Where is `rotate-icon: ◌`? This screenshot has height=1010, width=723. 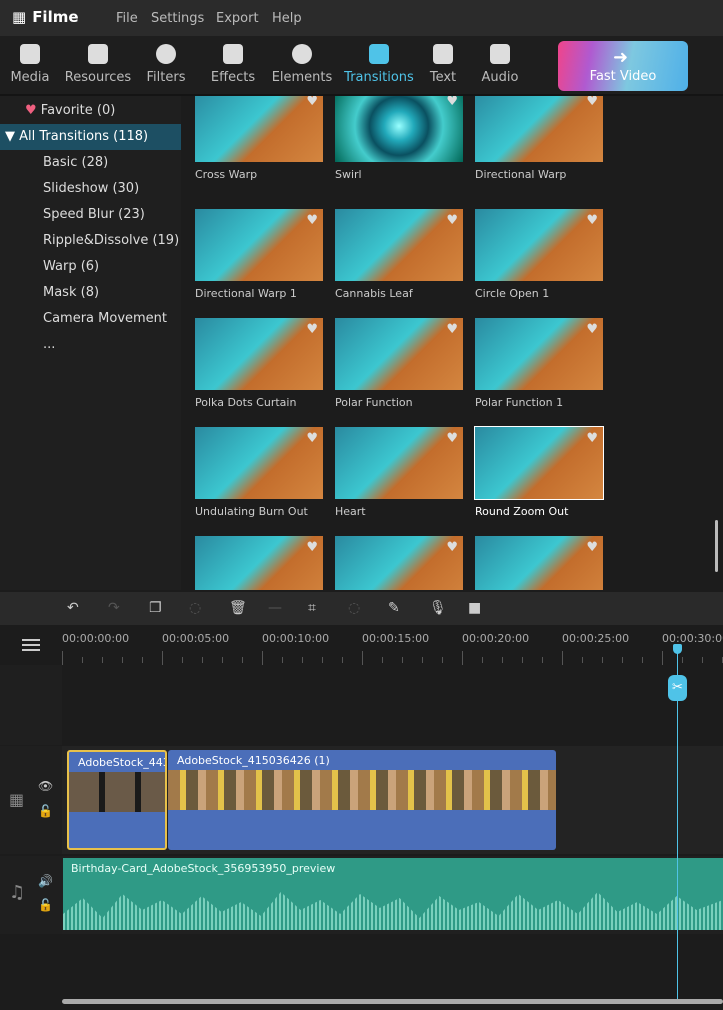 rotate-icon: ◌ is located at coordinates (354, 608).